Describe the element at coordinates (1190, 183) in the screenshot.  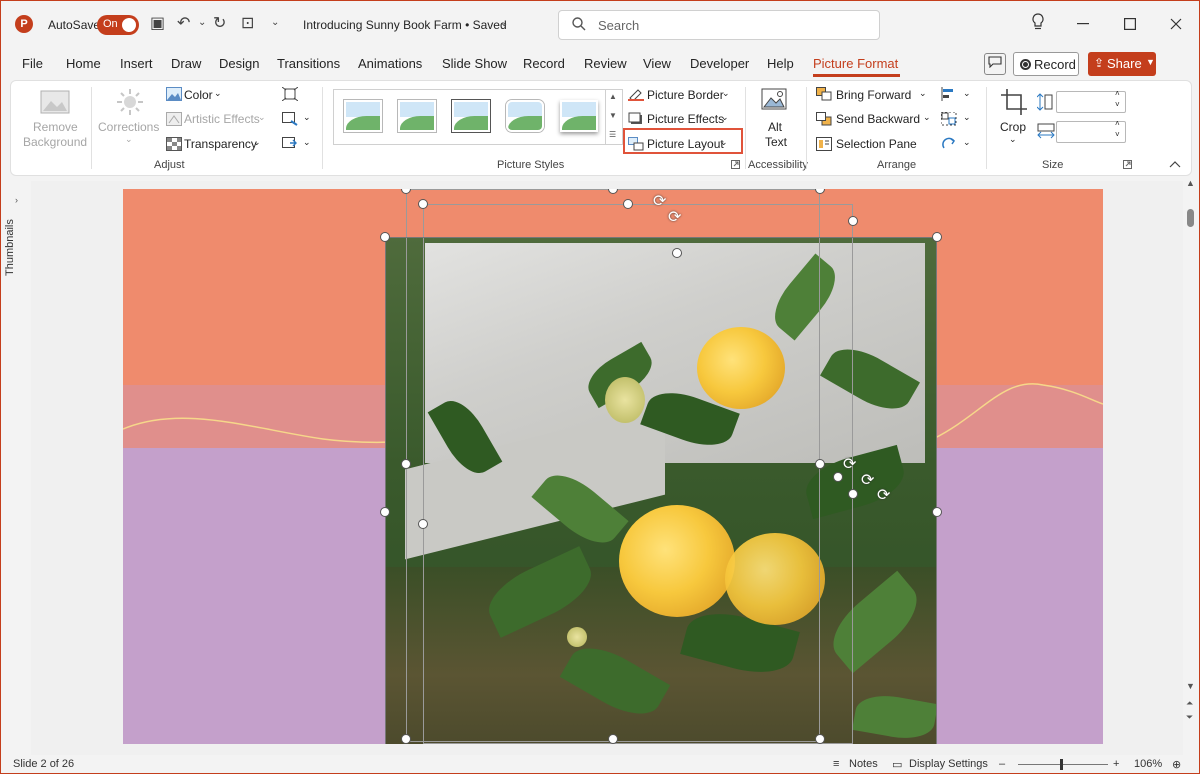
I see `scroll-up-icon: ▲` at that location.